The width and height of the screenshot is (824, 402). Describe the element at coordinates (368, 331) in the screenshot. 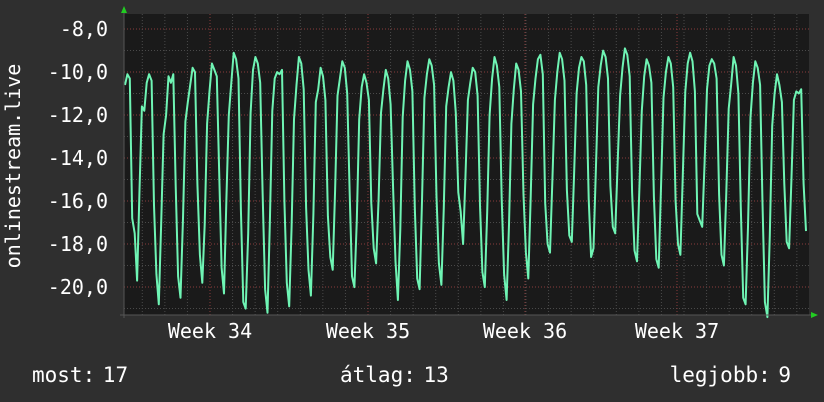

I see `x-tick-label: Week 35` at that location.